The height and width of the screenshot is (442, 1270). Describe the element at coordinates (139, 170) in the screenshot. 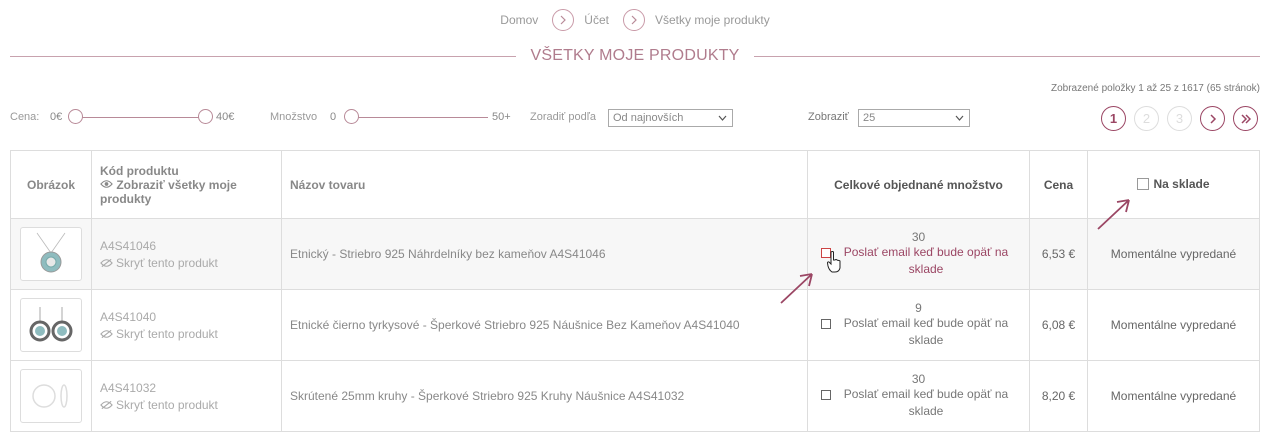

I see `header-code-label: Kód produktu` at that location.